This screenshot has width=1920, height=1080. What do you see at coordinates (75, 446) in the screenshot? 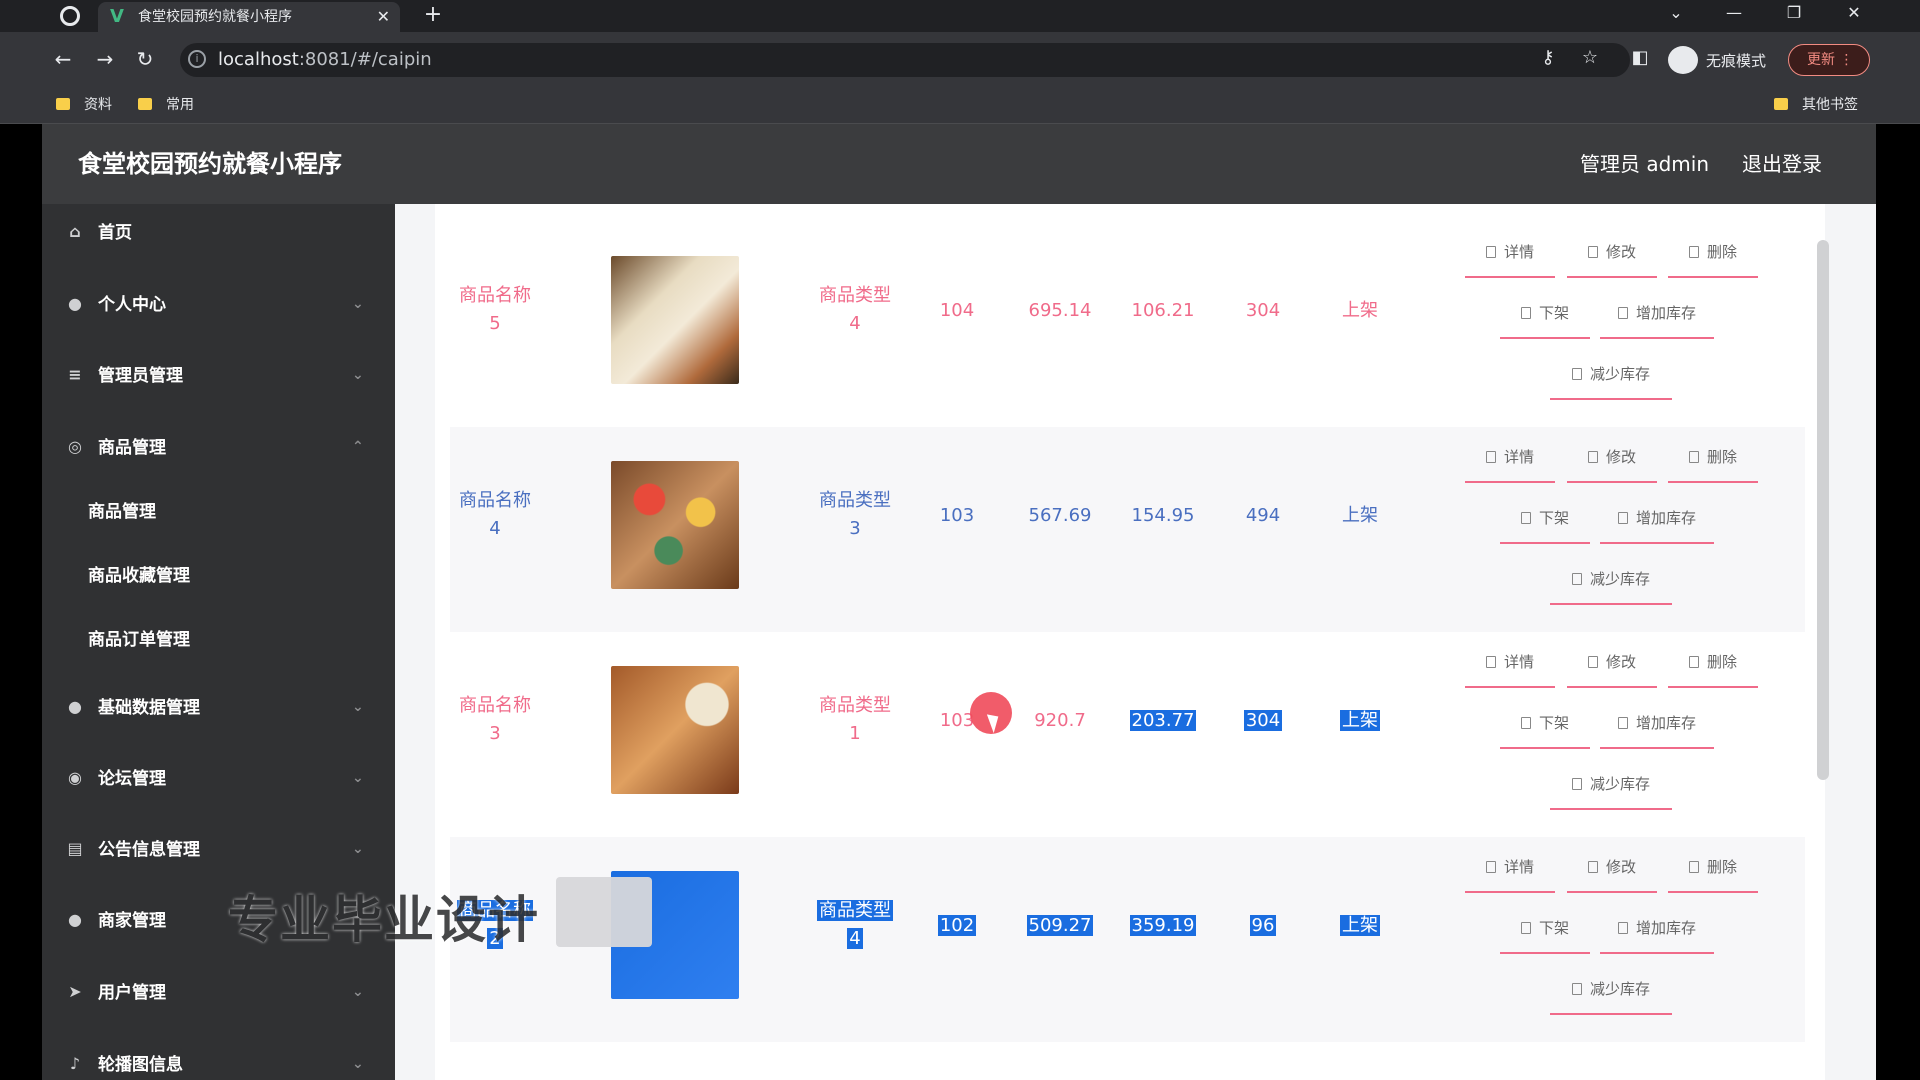
I see `compass-icon: ◎` at bounding box center [75, 446].